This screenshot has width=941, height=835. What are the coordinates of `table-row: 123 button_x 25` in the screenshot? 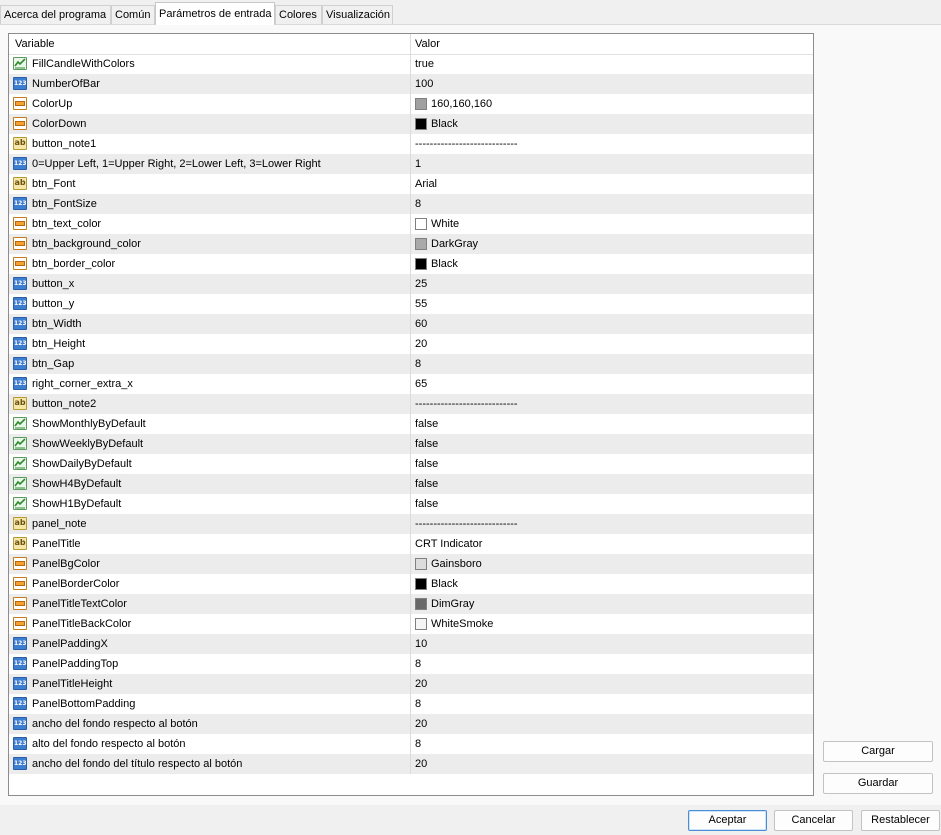 It's located at (411, 284).